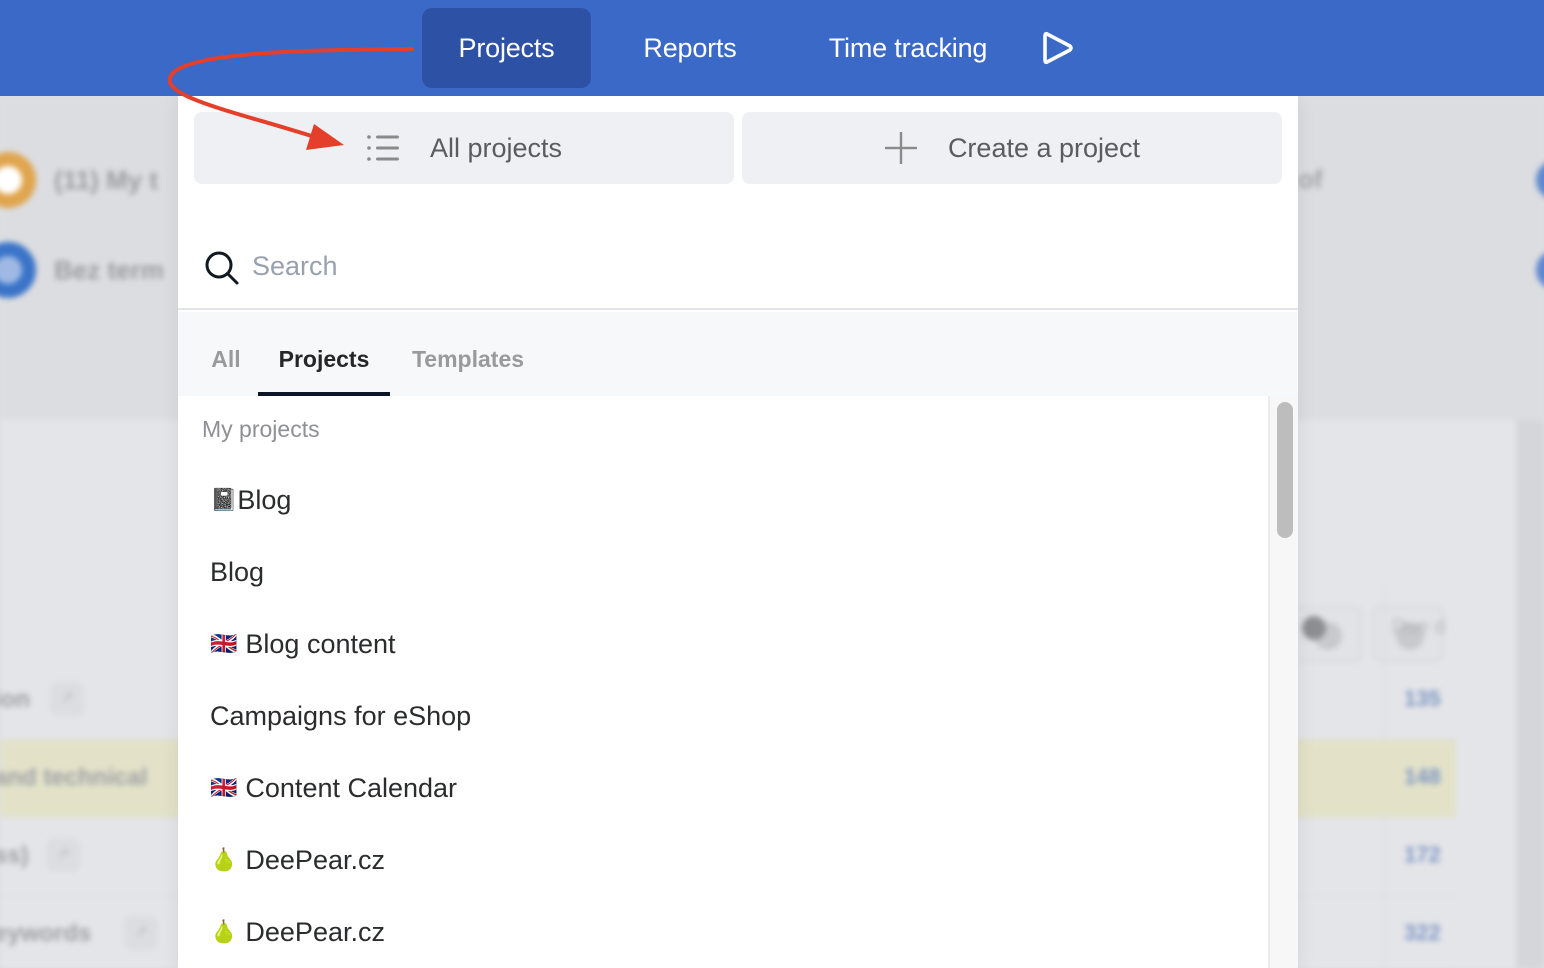  I want to click on check-filter-icon, so click(18, 270).